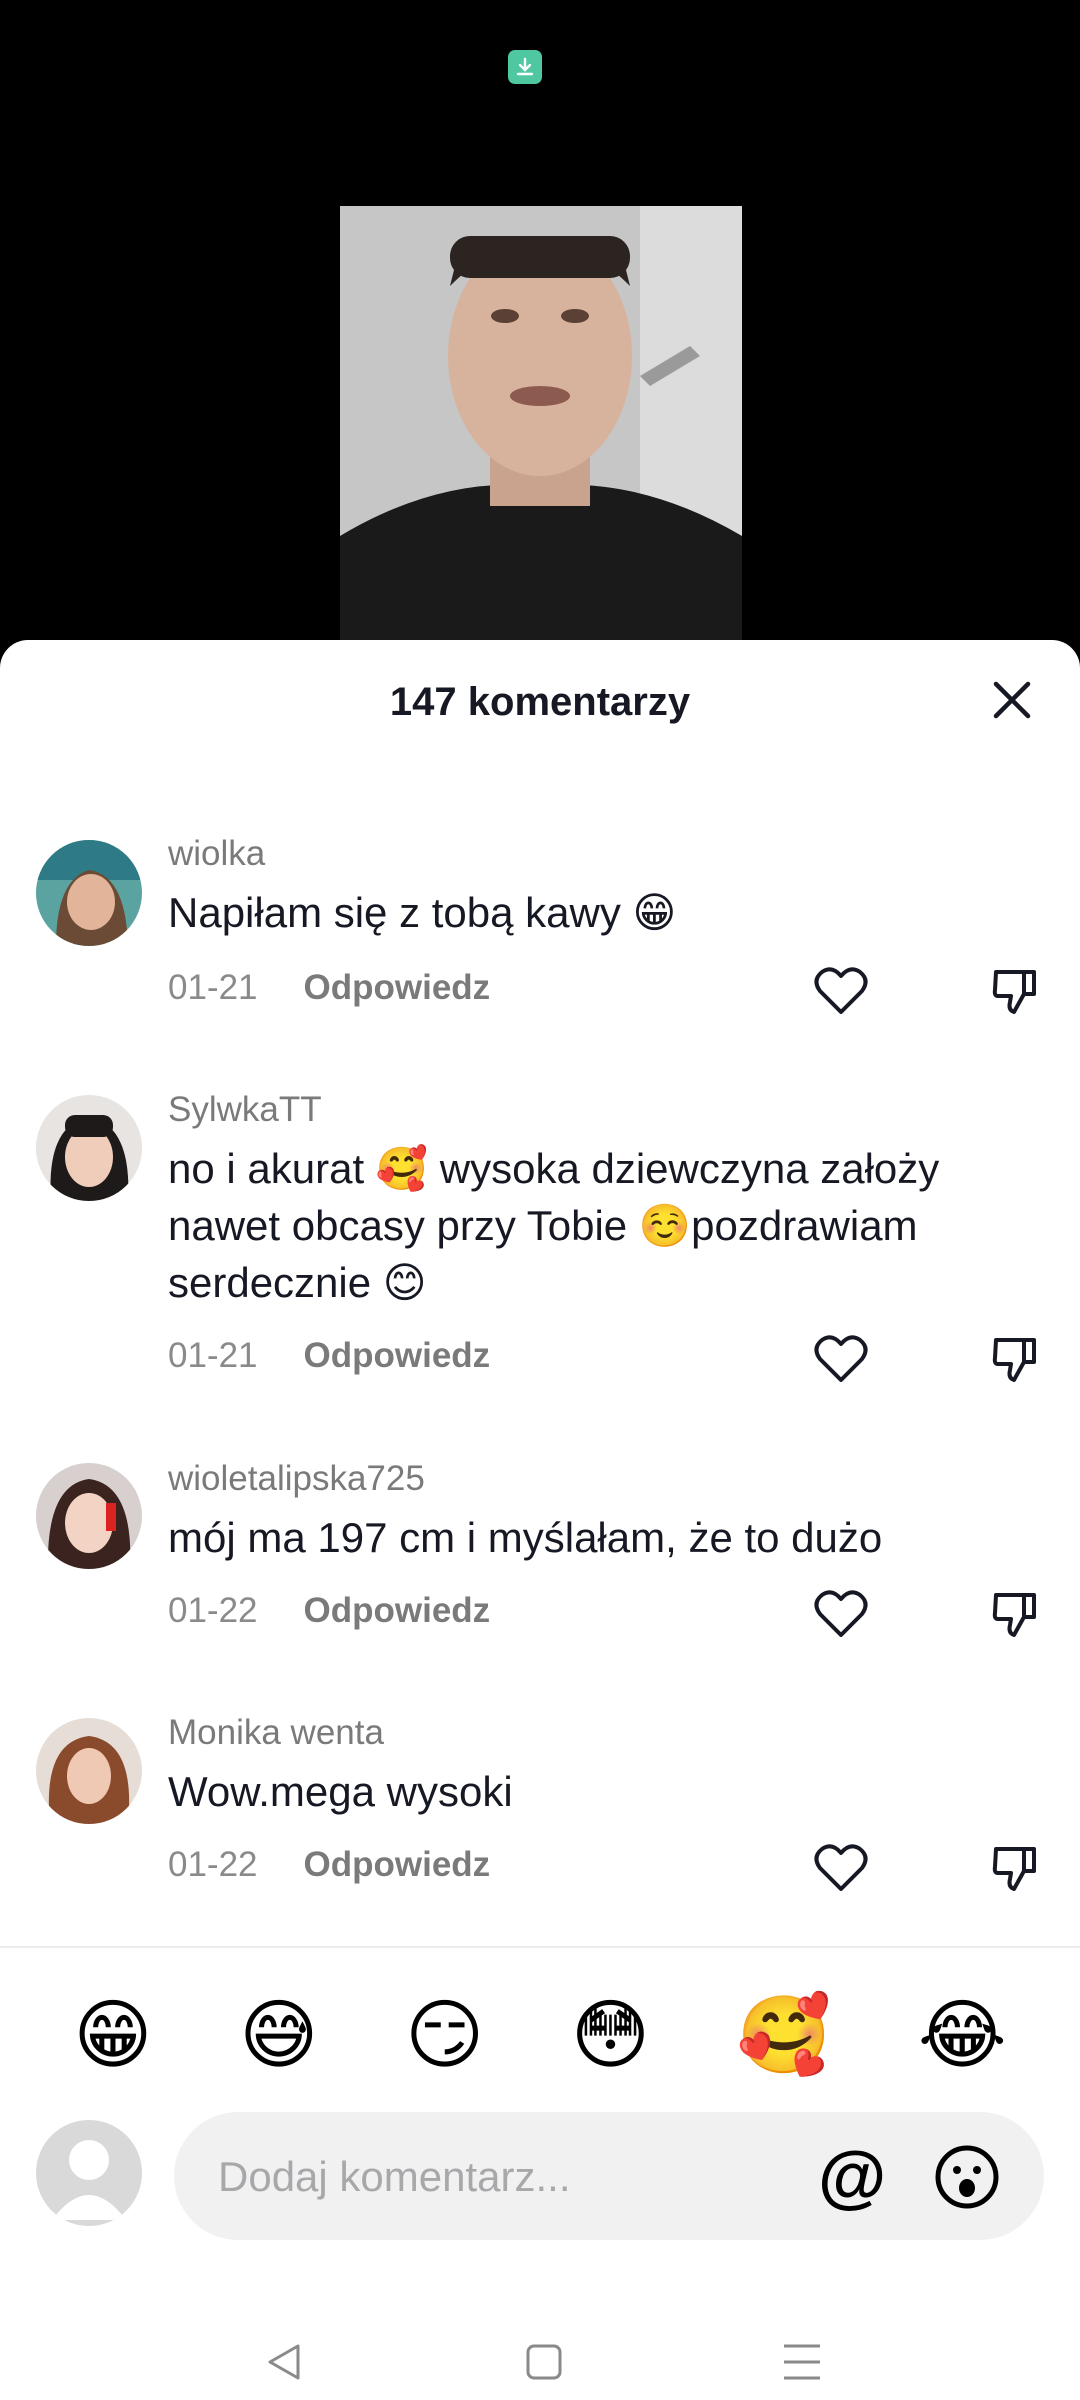  I want to click on home-square-icon, so click(544, 2362).